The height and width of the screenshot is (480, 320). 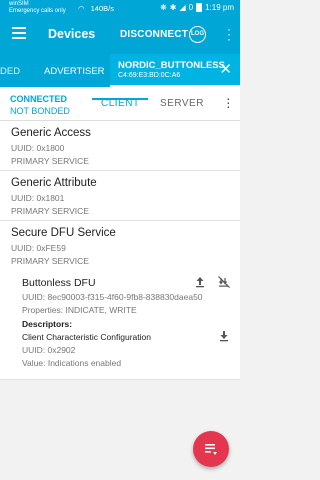 What do you see at coordinates (86, 337) in the screenshot?
I see `descriptor-name: Client Characteristic Configuration` at bounding box center [86, 337].